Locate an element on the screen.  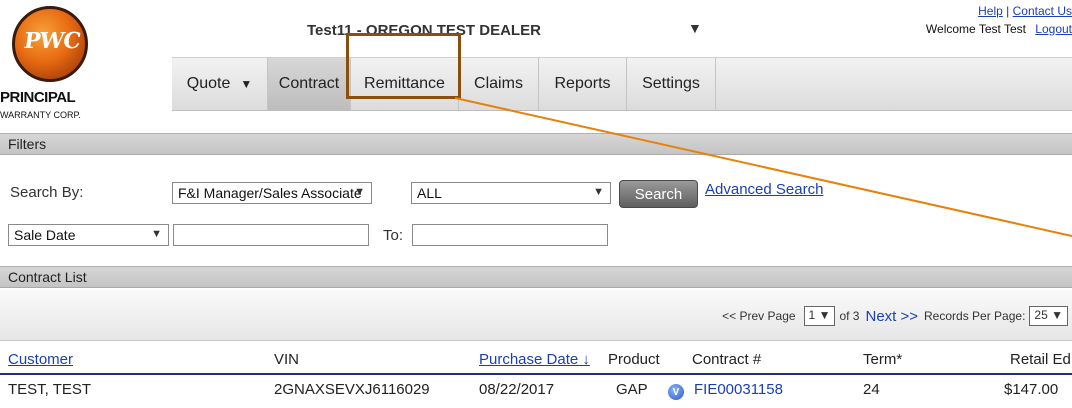
next-page-link: Next >> is located at coordinates (891, 316).